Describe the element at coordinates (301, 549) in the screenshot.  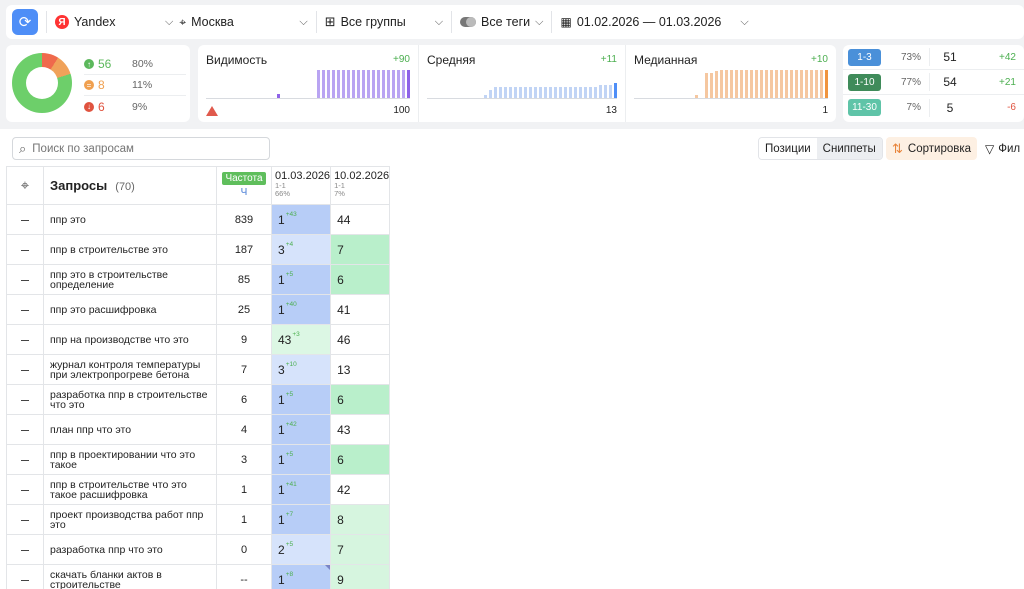
I see `position-cell: 2+5` at that location.